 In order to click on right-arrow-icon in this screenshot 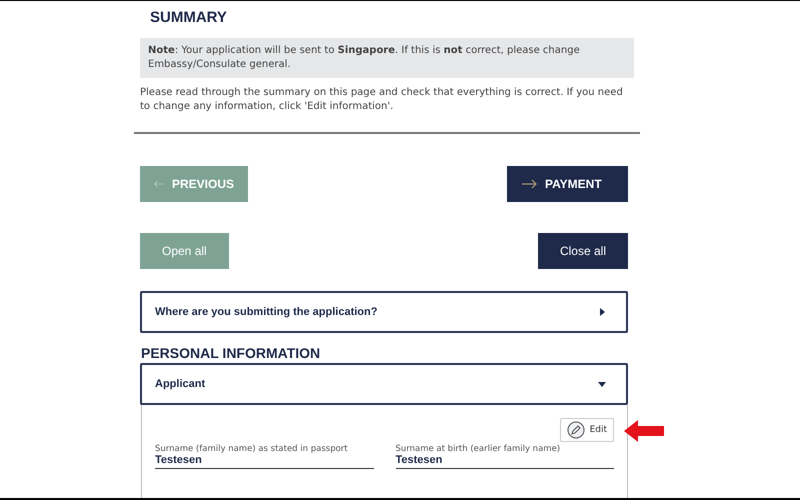, I will do `click(529, 184)`.